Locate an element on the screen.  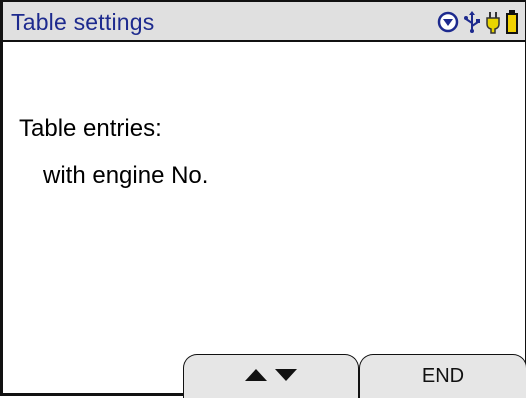
triangle-up-icon is located at coordinates (256, 376).